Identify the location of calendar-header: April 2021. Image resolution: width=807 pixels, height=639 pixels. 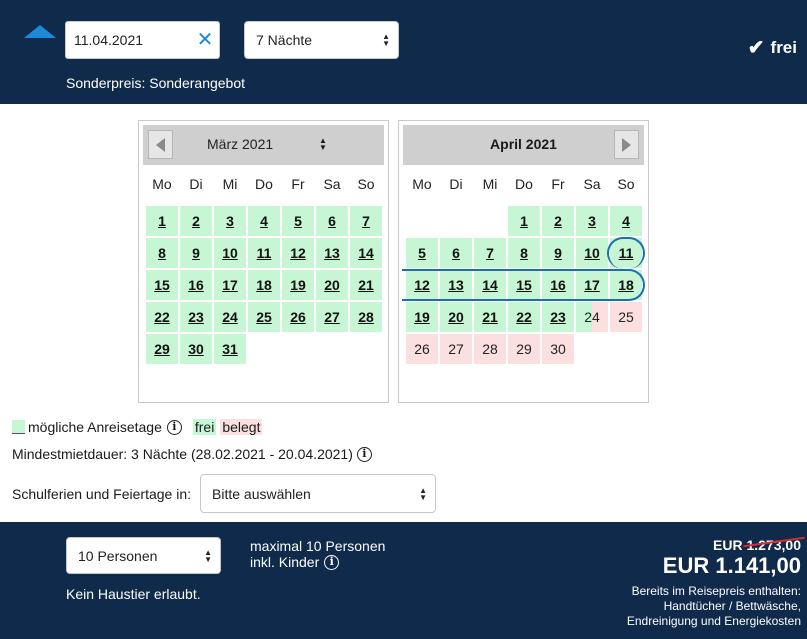
(523, 145).